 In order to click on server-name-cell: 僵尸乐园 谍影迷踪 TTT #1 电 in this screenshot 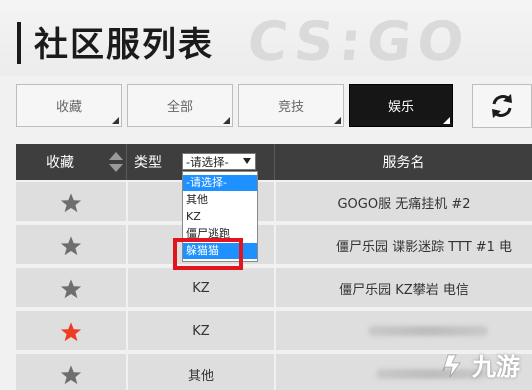, I will do `click(404, 245)`.